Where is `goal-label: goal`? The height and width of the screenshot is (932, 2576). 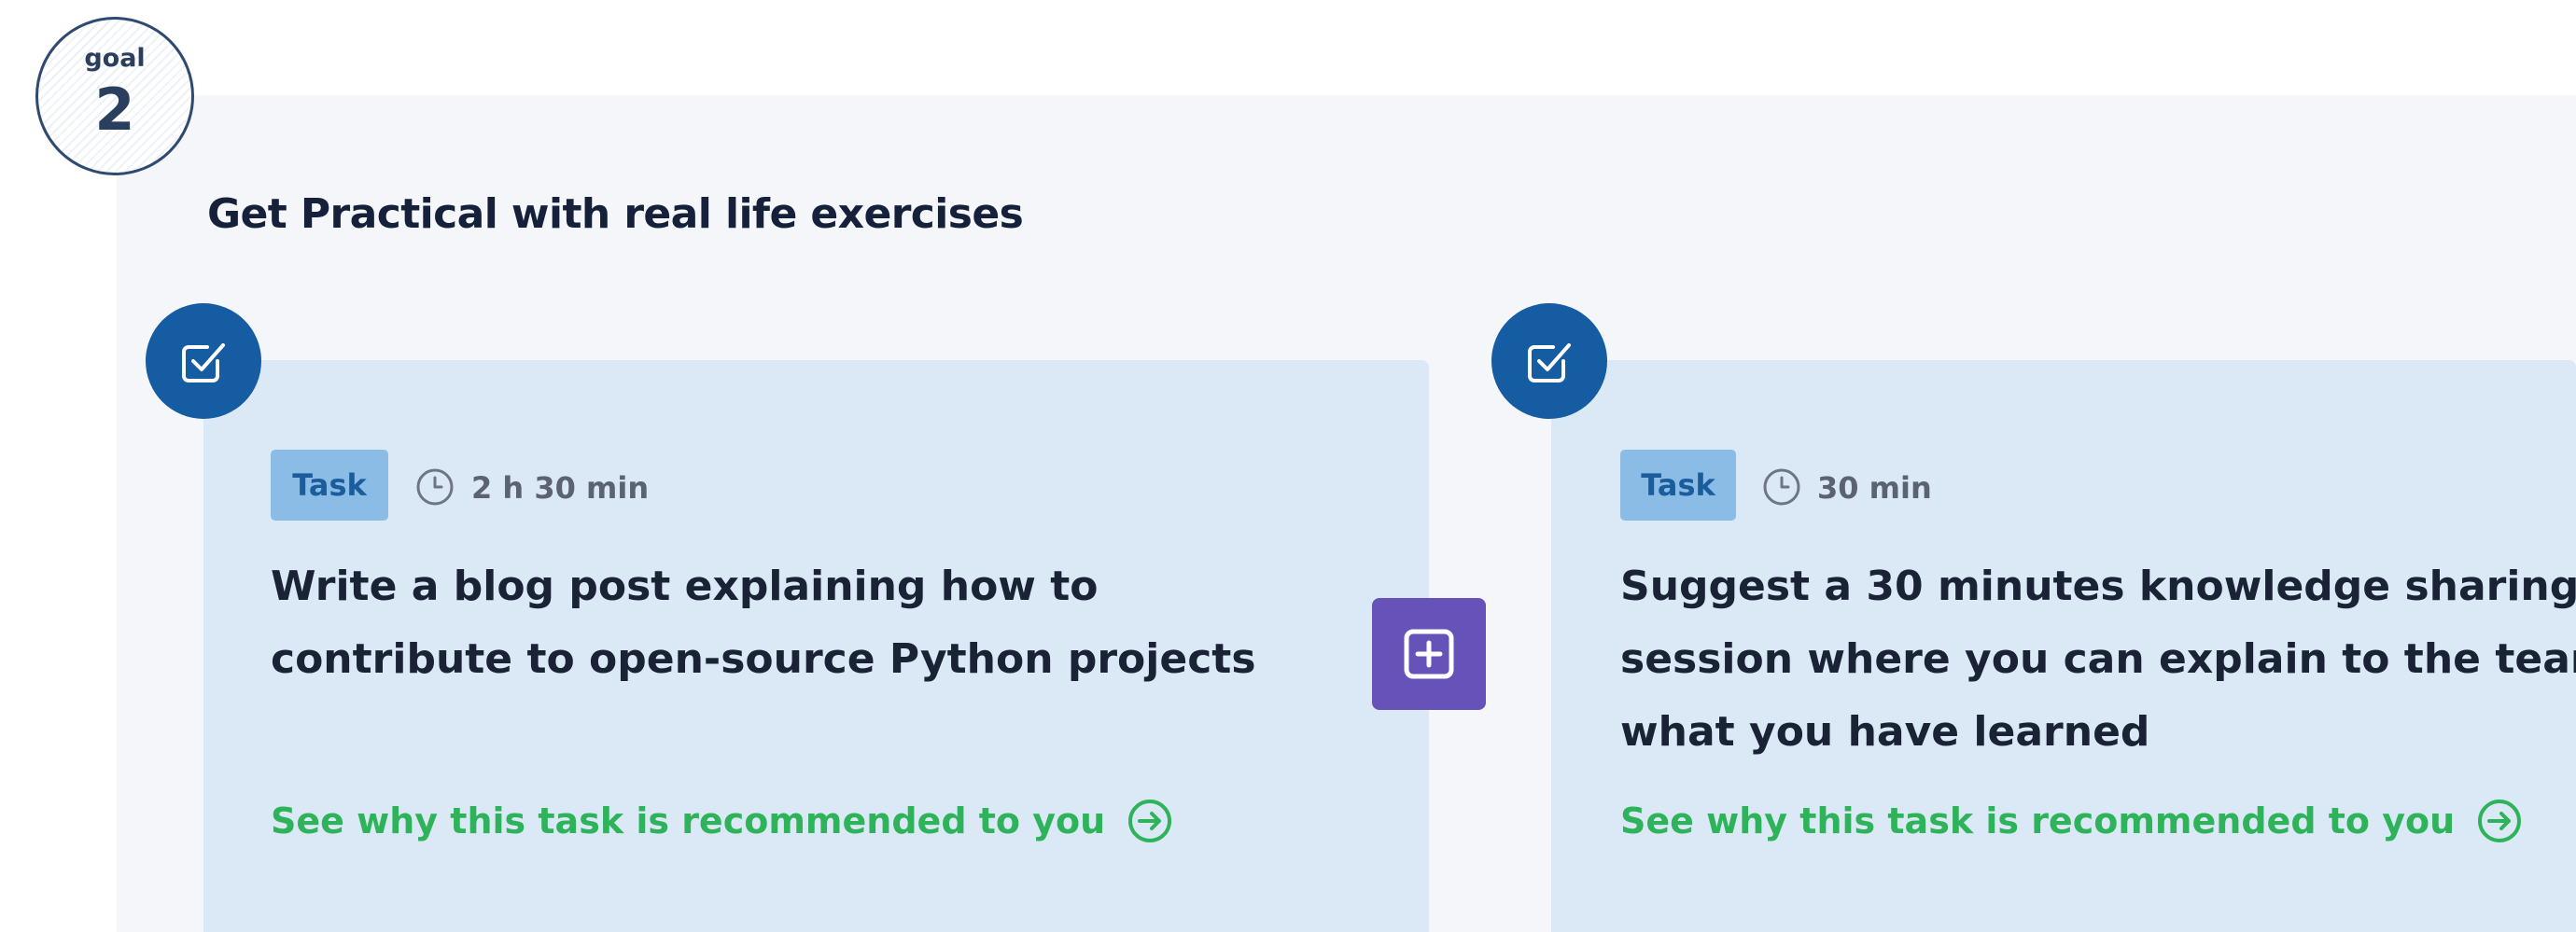 goal-label: goal is located at coordinates (115, 58).